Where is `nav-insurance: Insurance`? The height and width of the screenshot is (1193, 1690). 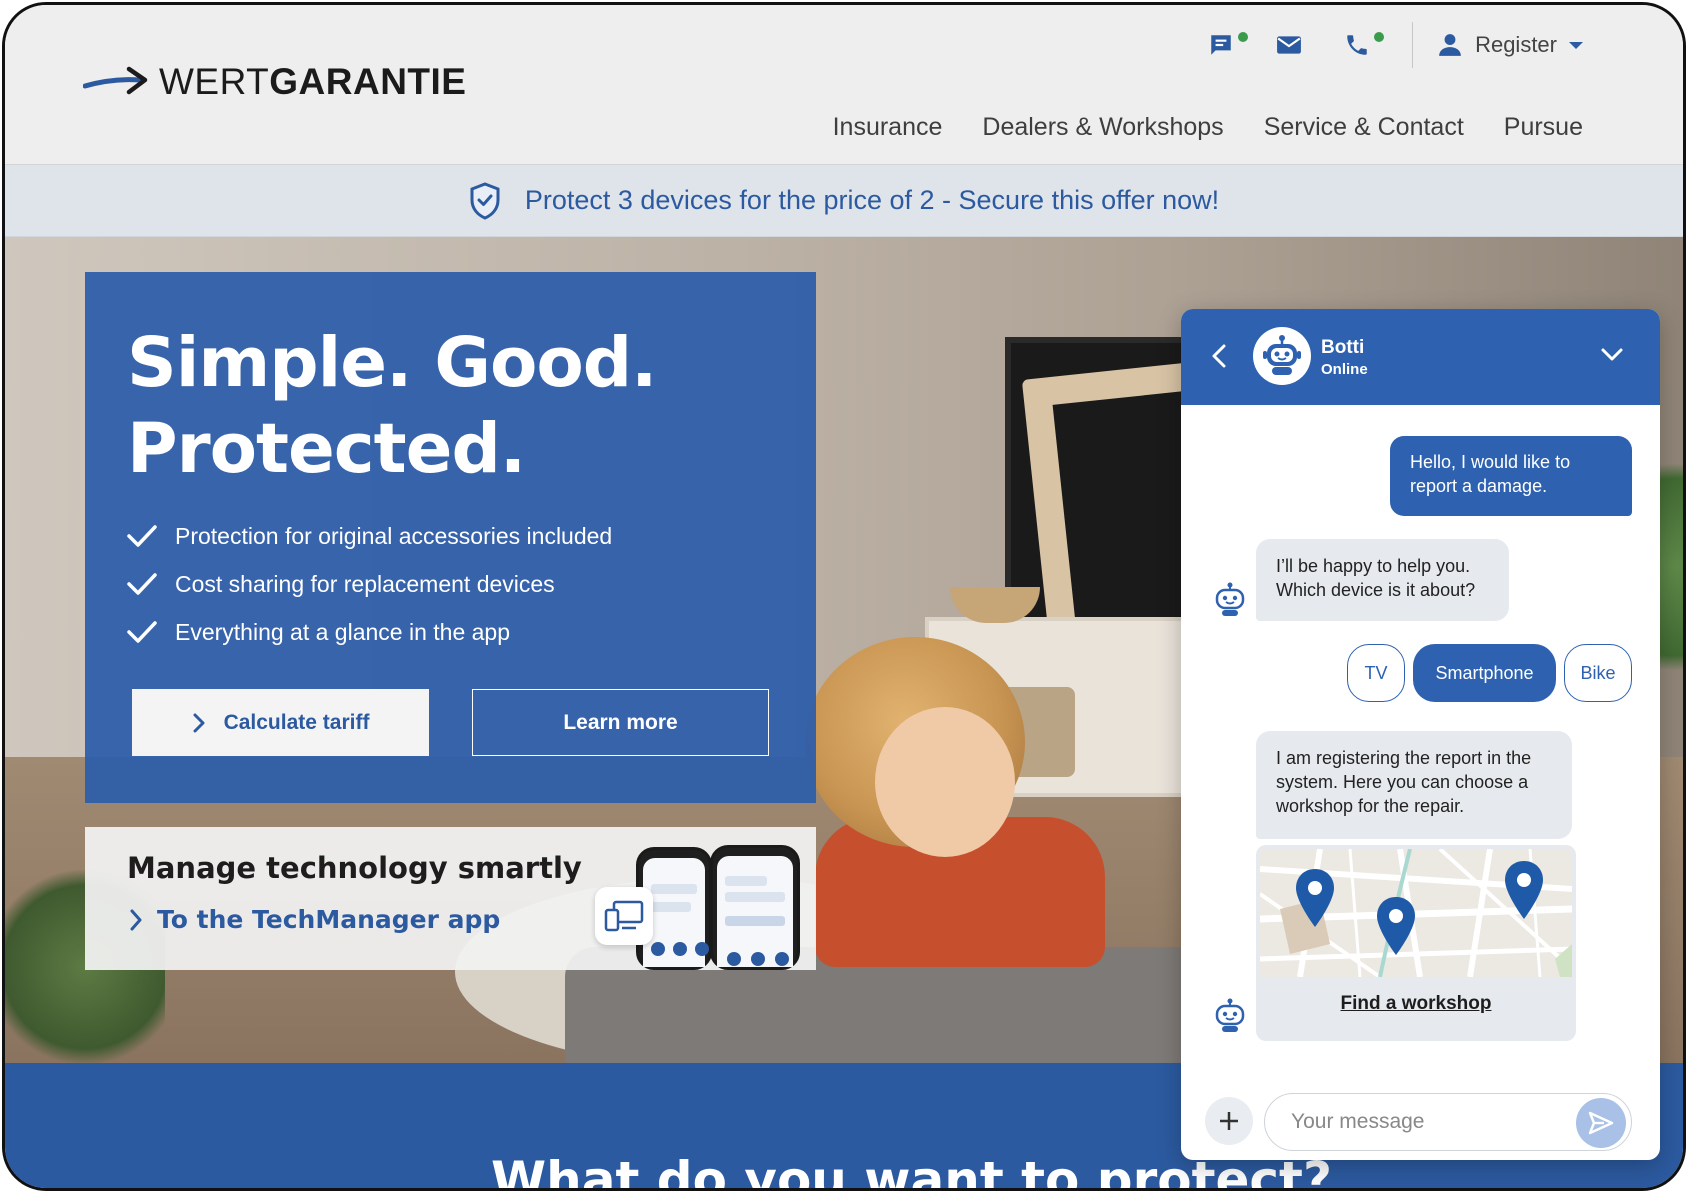
nav-insurance: Insurance is located at coordinates (888, 127).